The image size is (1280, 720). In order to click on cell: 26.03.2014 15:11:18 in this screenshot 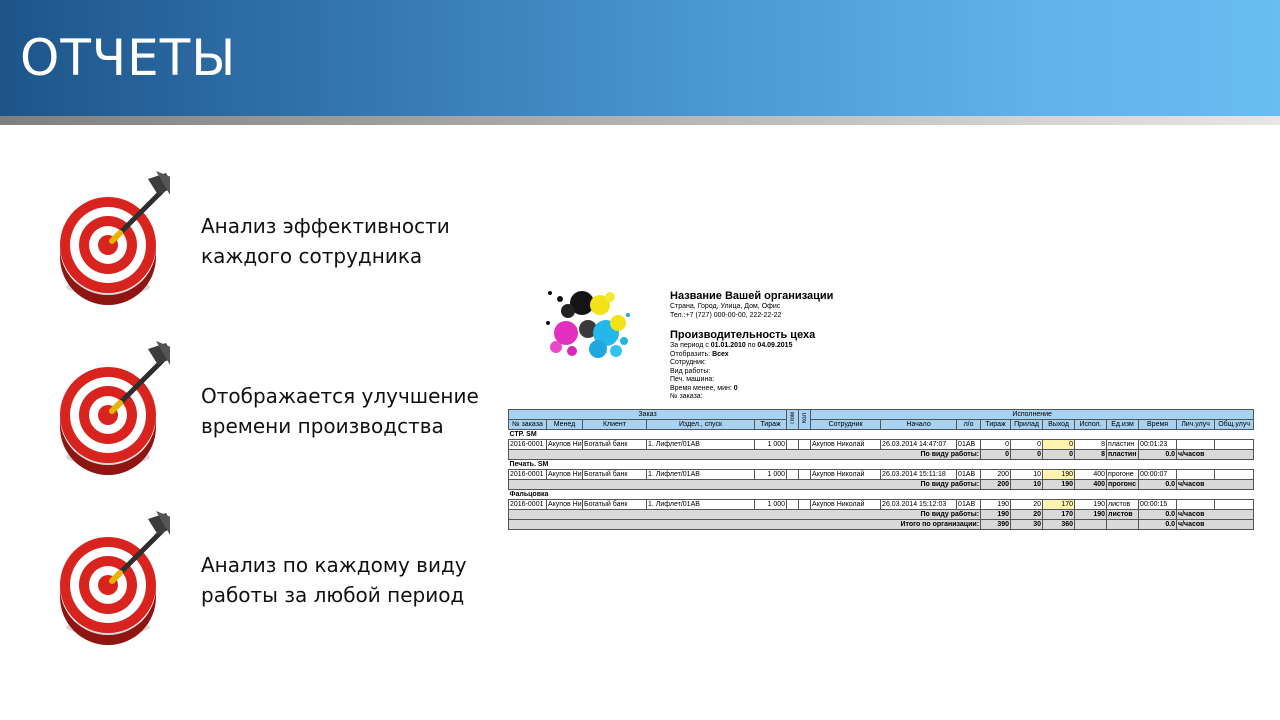, I will do `click(919, 474)`.